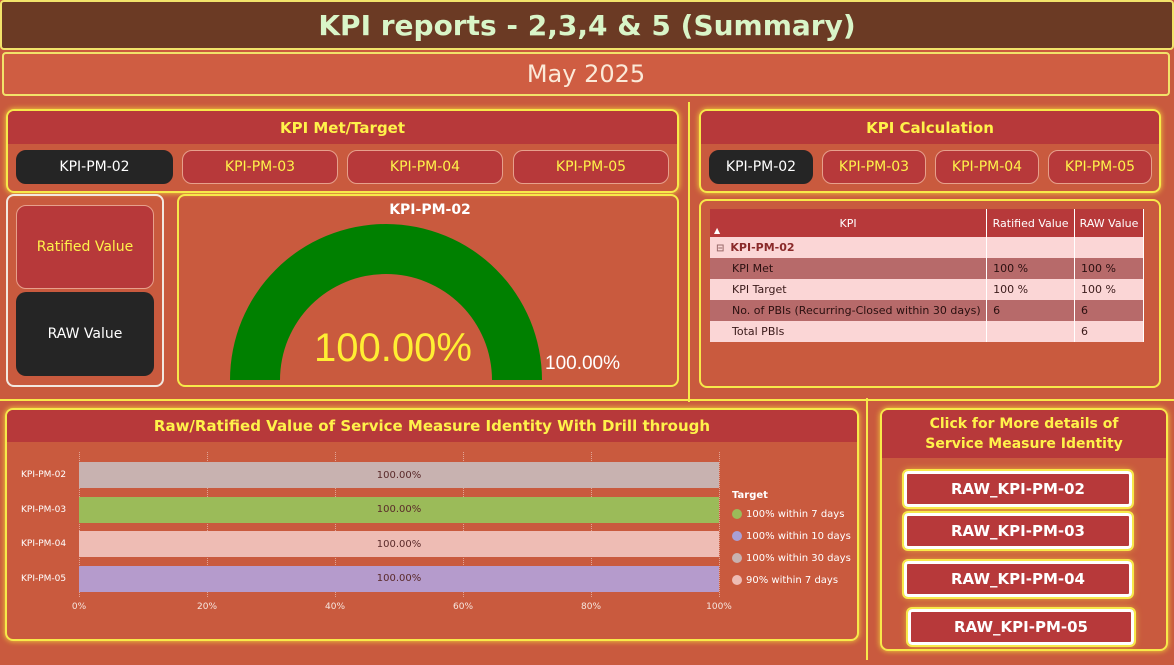 This screenshot has width=1174, height=665. What do you see at coordinates (207, 607) in the screenshot?
I see `x-tick-label: 20%` at bounding box center [207, 607].